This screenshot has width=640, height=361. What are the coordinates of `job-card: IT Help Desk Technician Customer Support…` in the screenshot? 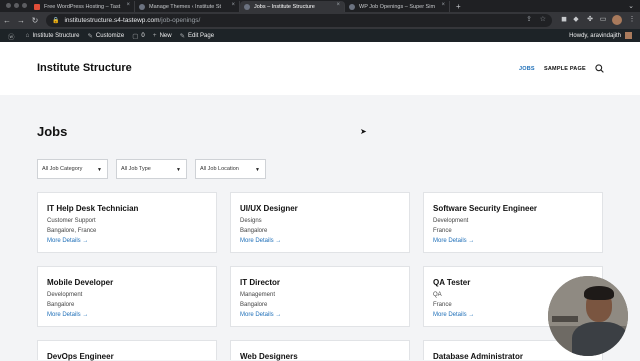 It's located at (127, 222).